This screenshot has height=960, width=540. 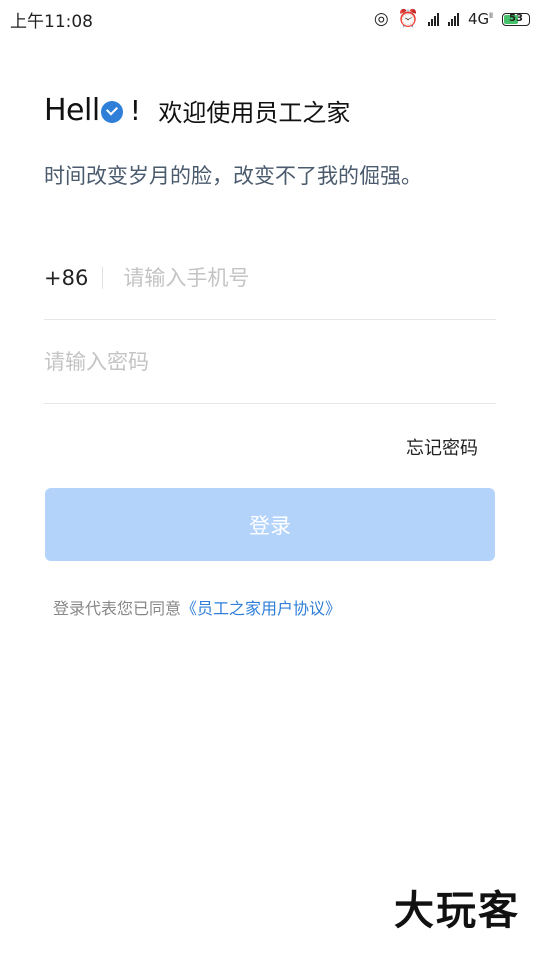 What do you see at coordinates (117, 608) in the screenshot?
I see `agreement-prefix: 登录代表您已同意` at bounding box center [117, 608].